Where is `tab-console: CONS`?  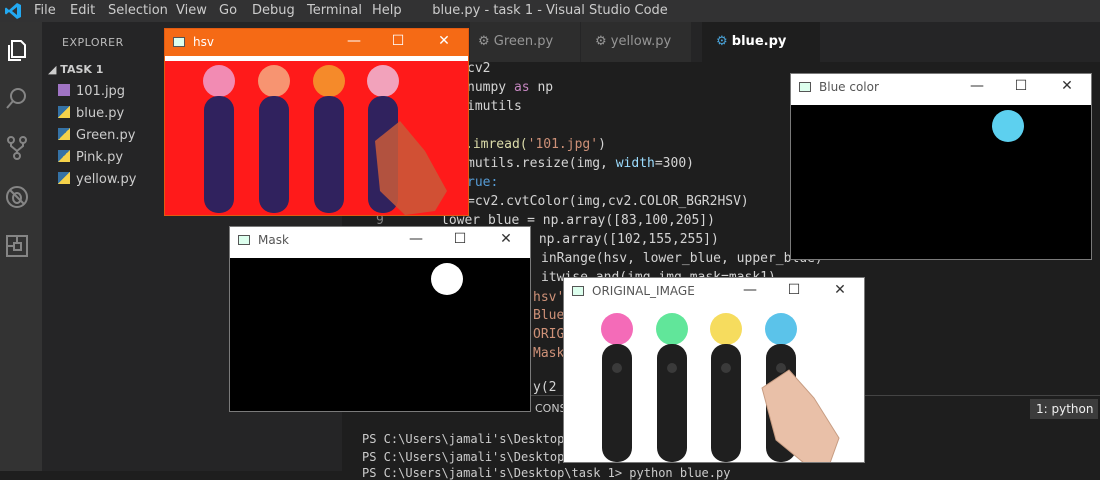
tab-console: CONS is located at coordinates (551, 408).